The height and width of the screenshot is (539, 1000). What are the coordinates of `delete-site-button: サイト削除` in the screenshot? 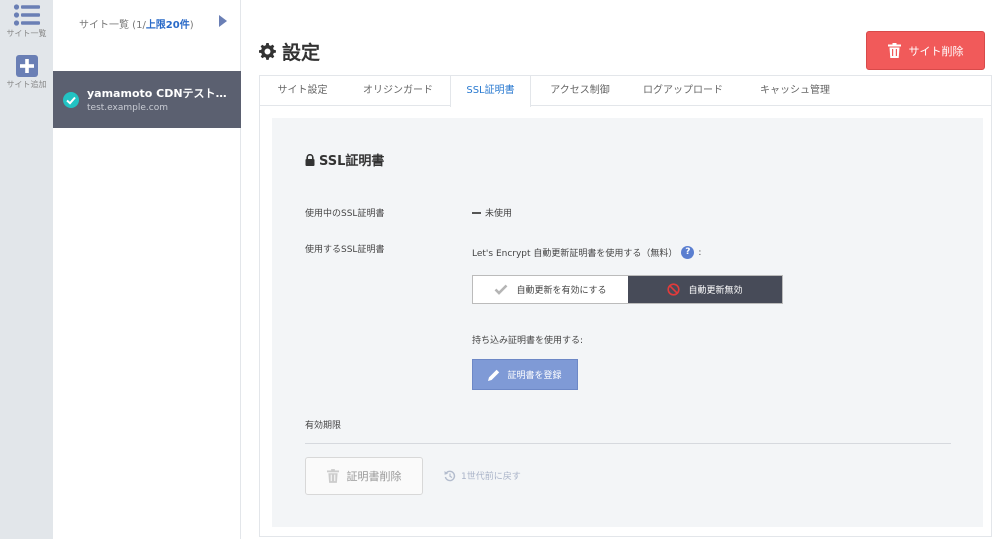 It's located at (925, 50).